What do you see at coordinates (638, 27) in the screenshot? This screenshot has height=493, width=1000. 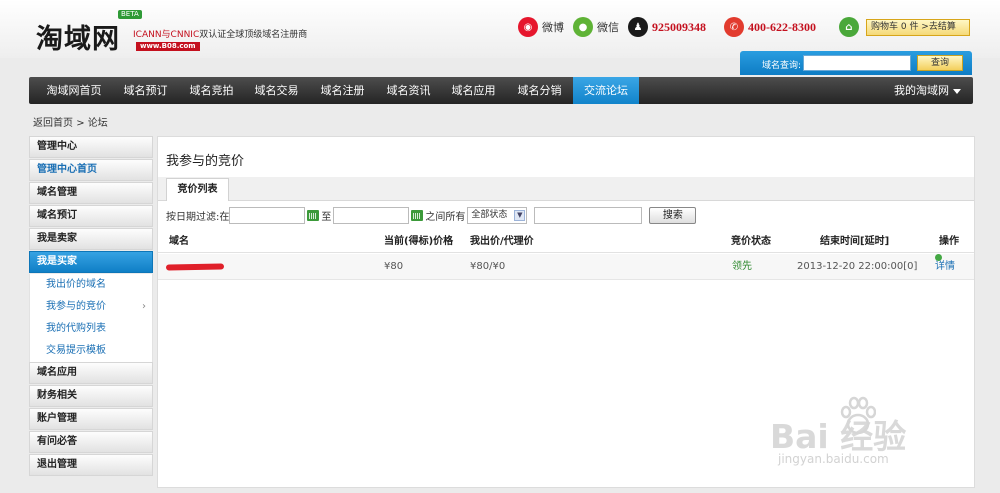 I see `qq-penguin-icon: ♟` at bounding box center [638, 27].